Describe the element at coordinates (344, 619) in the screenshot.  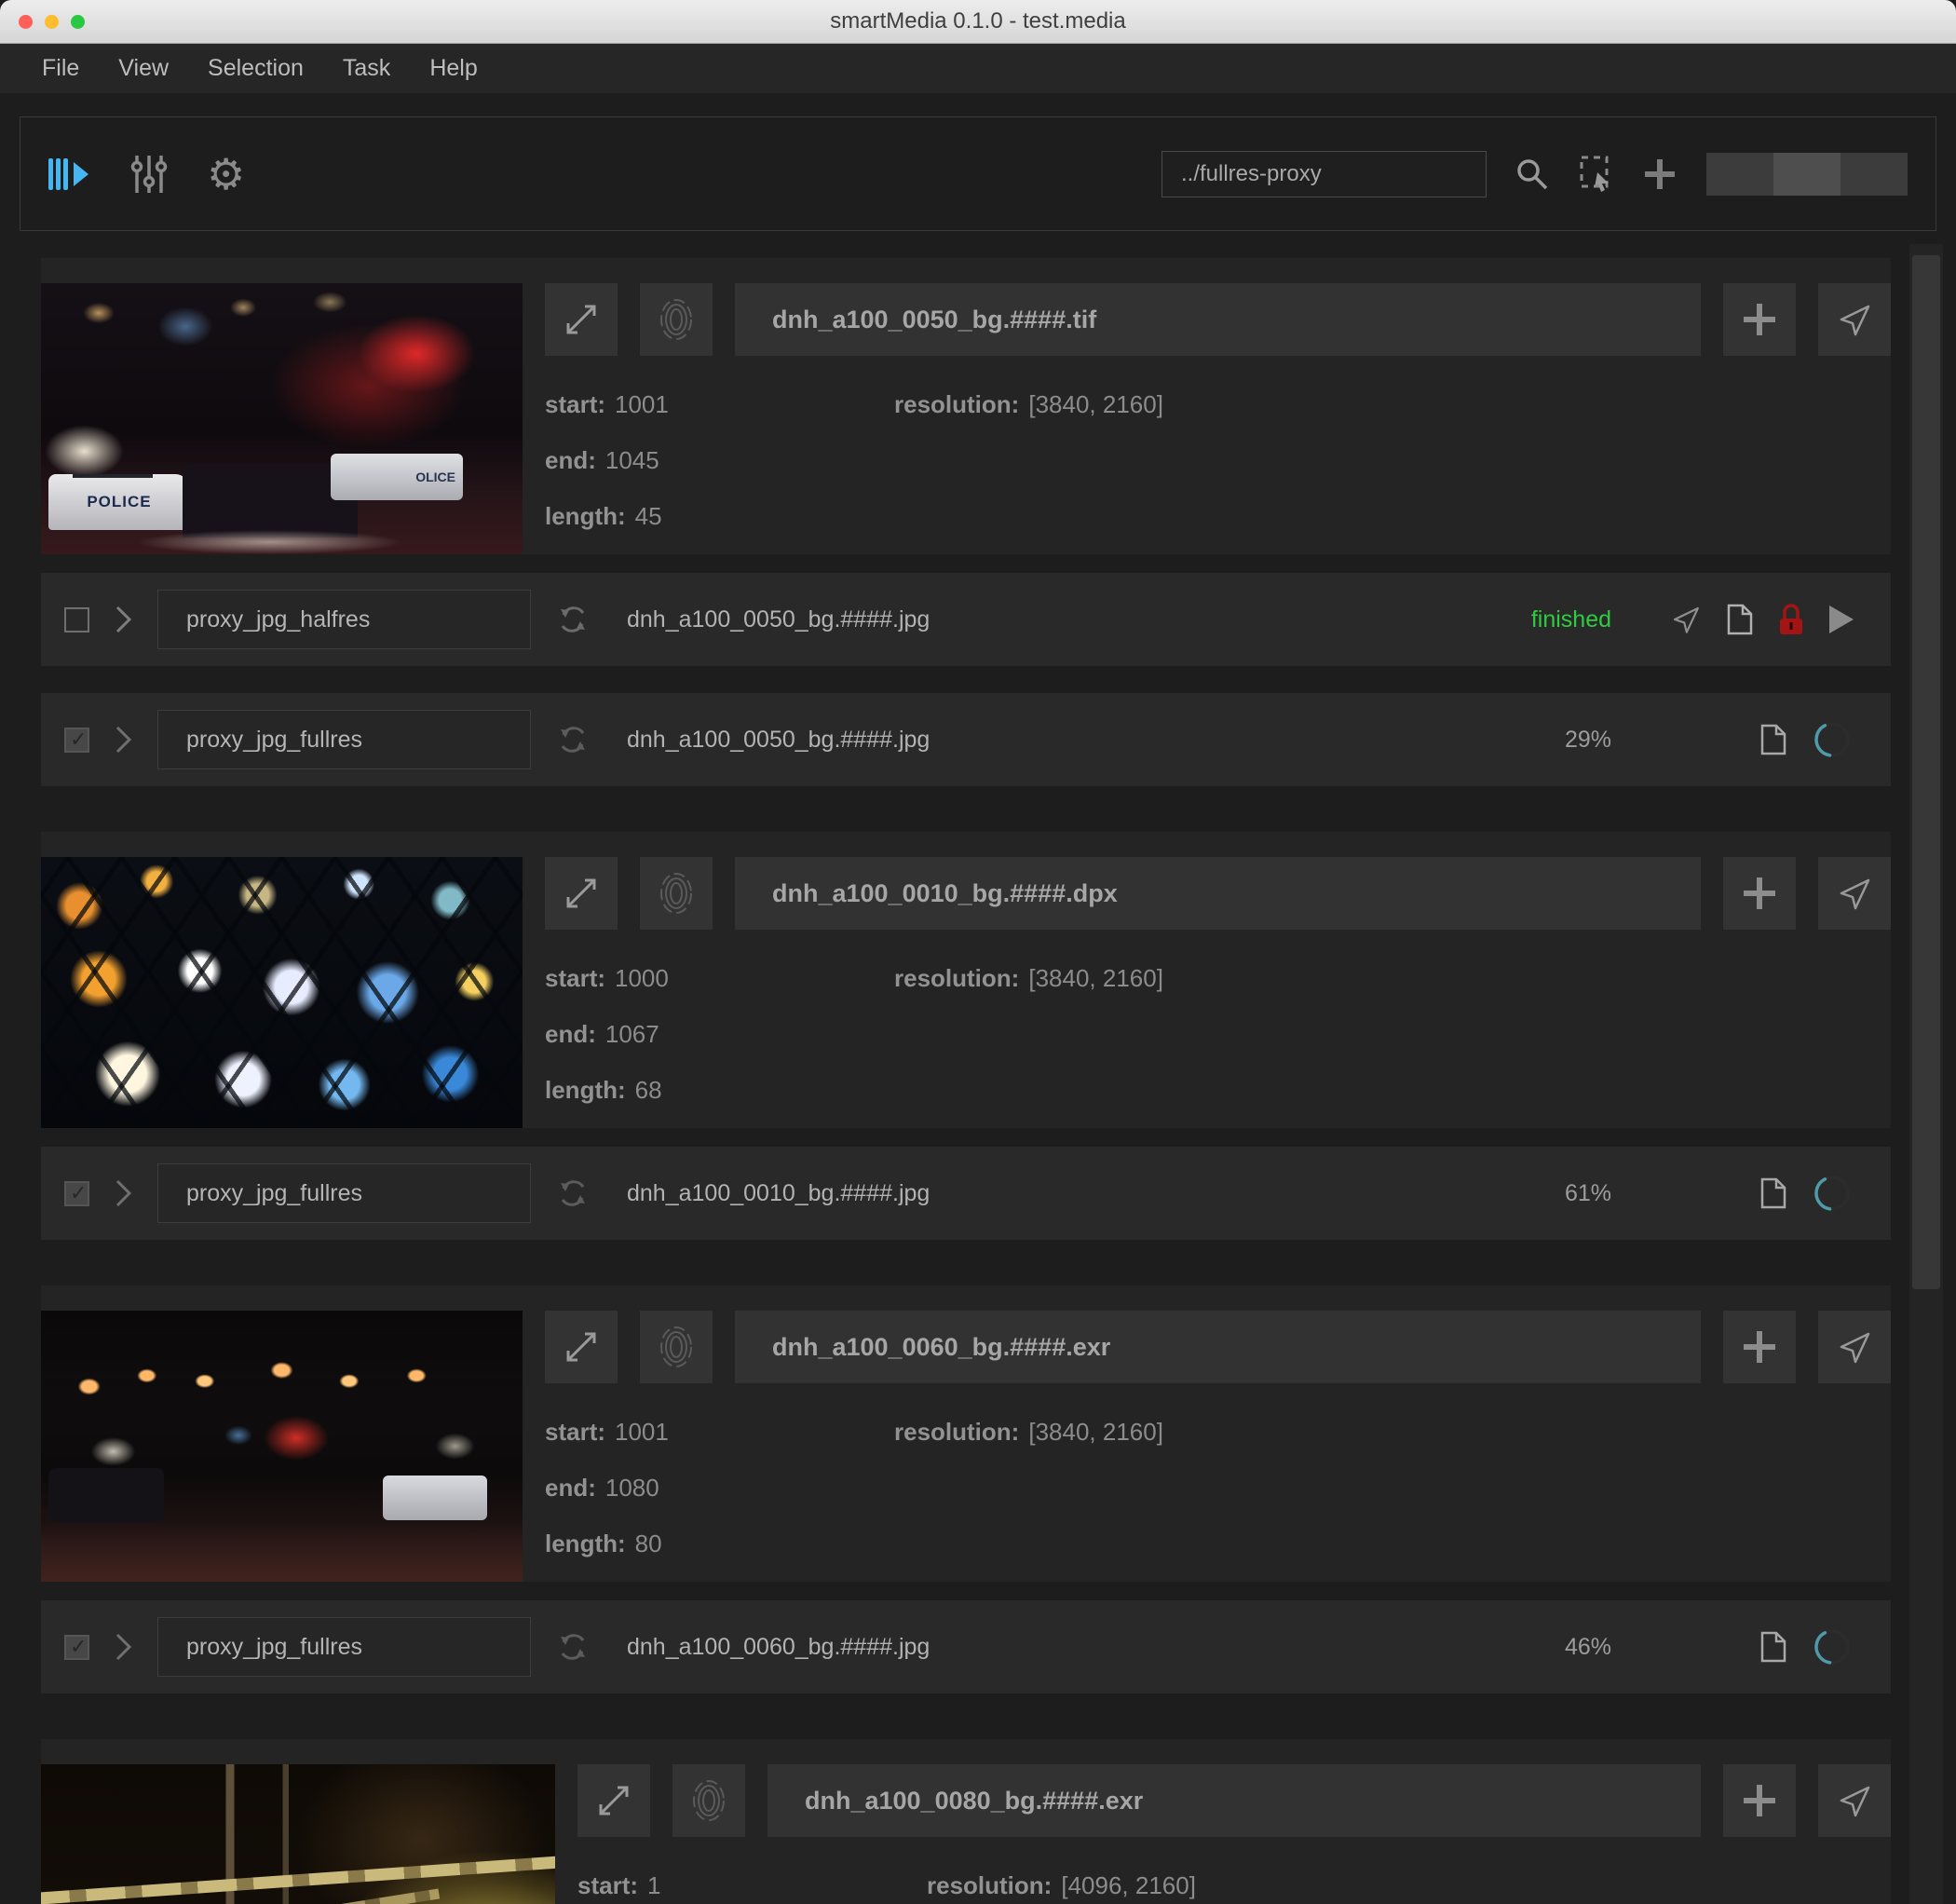
I see `task-name-input: proxy_jpg_halfres` at that location.